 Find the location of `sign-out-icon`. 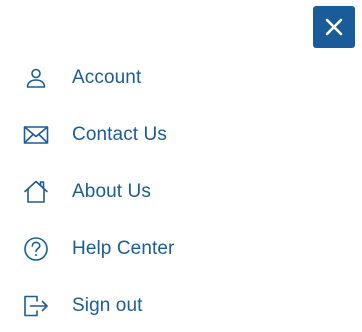

sign-out-icon is located at coordinates (36, 306).